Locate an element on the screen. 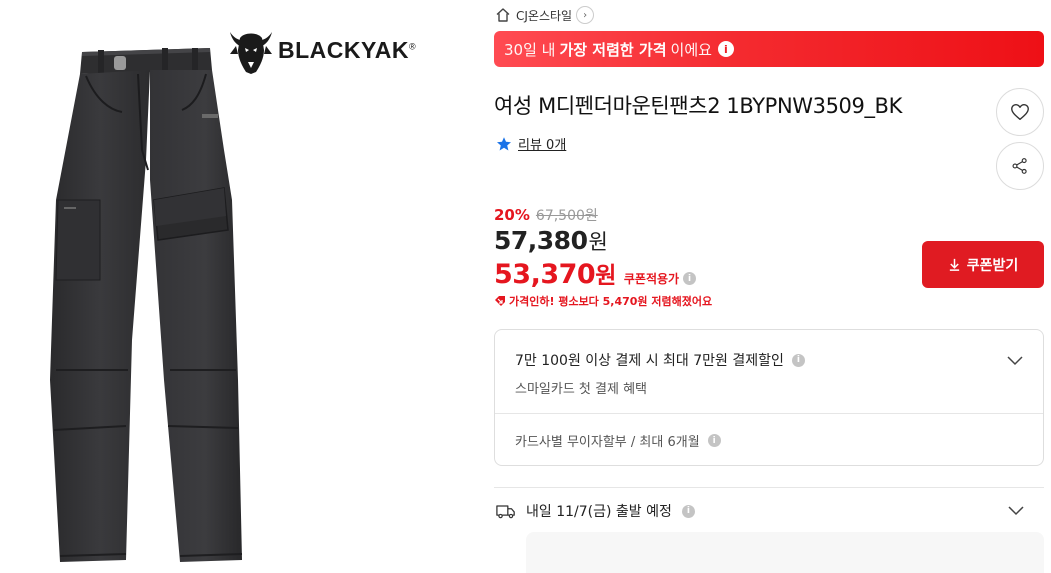 This screenshot has height=573, width=1051. banner-prefix: 30일 내 is located at coordinates (530, 49).